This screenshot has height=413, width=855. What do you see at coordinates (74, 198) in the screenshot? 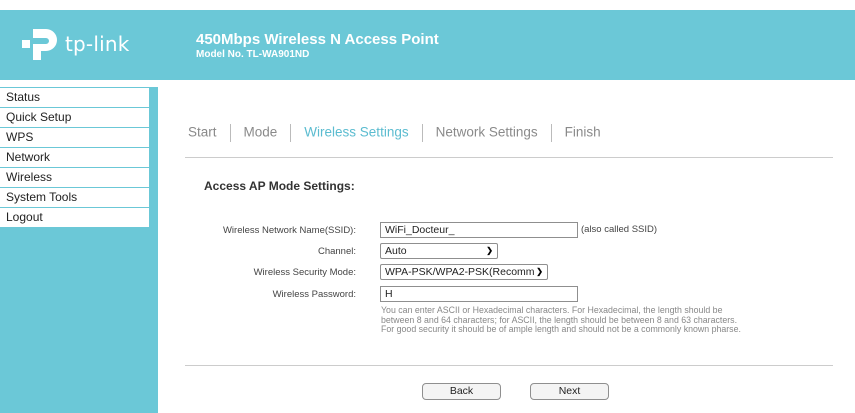
I see `sidebar-item-system-tools: System Tools` at bounding box center [74, 198].